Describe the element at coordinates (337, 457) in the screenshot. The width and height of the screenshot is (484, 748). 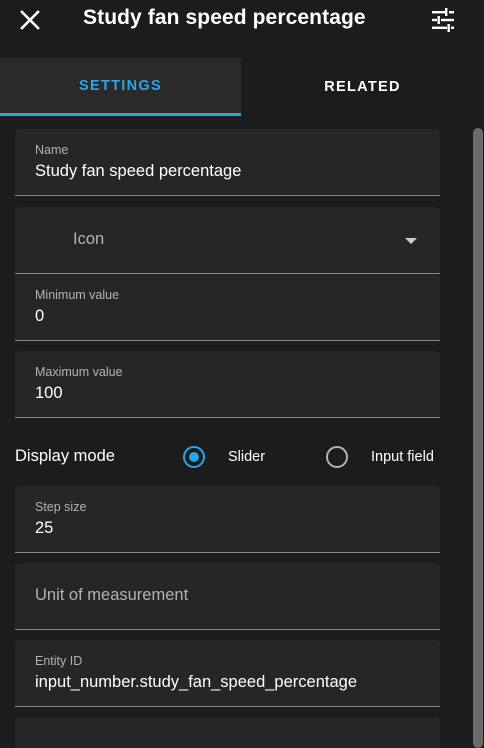
I see `input-field-radio` at that location.